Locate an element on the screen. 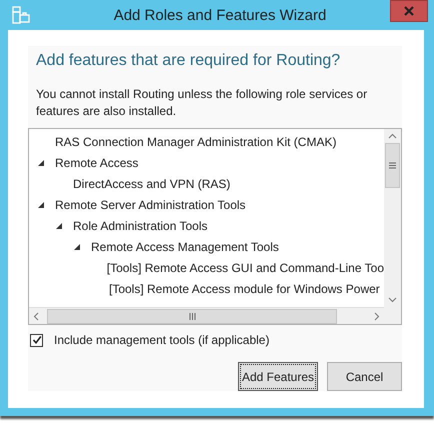 Image resolution: width=434 pixels, height=432 pixels. horizontal-scrollbar is located at coordinates (206, 315).